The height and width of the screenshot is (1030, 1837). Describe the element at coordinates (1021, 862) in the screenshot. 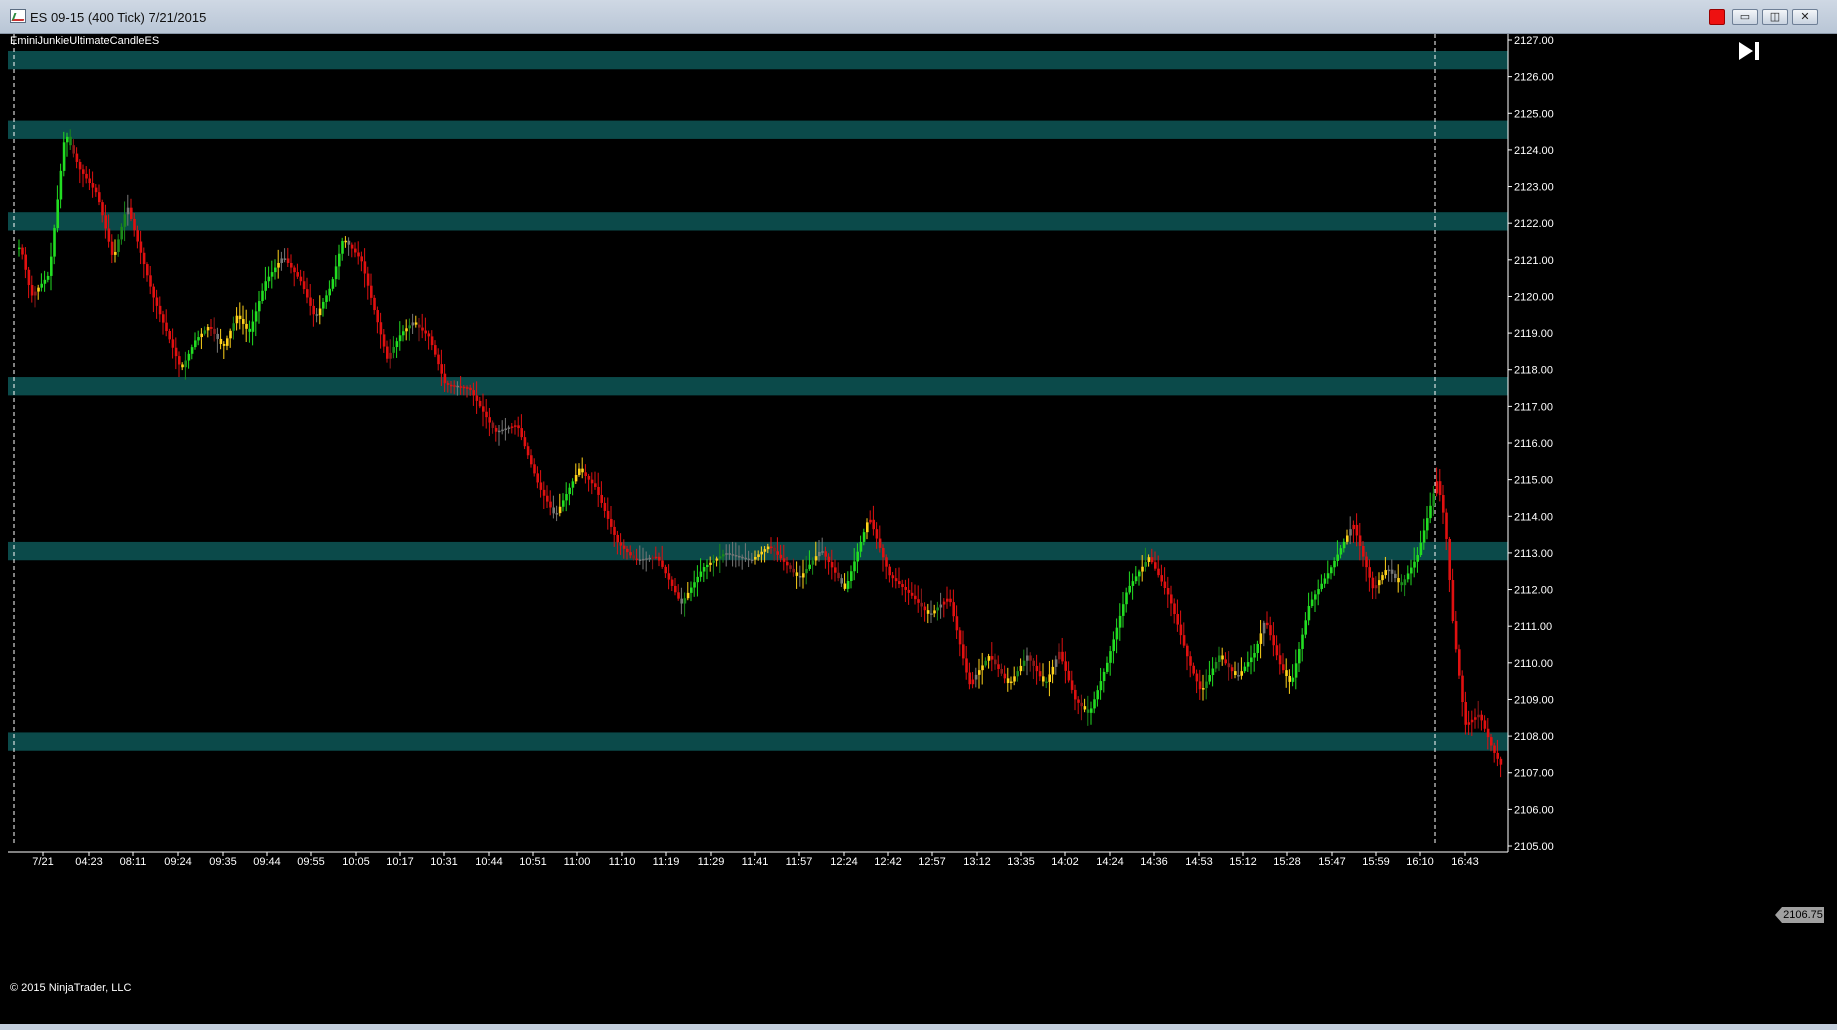

I see `time-tick-label: 13:35` at that location.